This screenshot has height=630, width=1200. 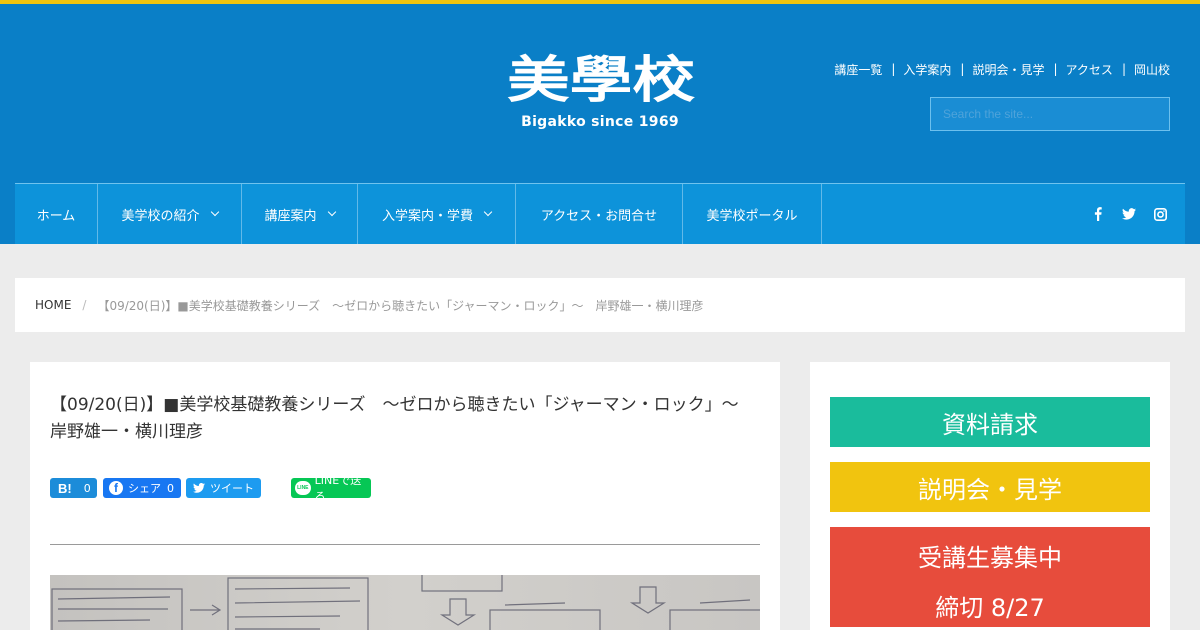 What do you see at coordinates (303, 488) in the screenshot?
I see `line-icon: LINE` at bounding box center [303, 488].